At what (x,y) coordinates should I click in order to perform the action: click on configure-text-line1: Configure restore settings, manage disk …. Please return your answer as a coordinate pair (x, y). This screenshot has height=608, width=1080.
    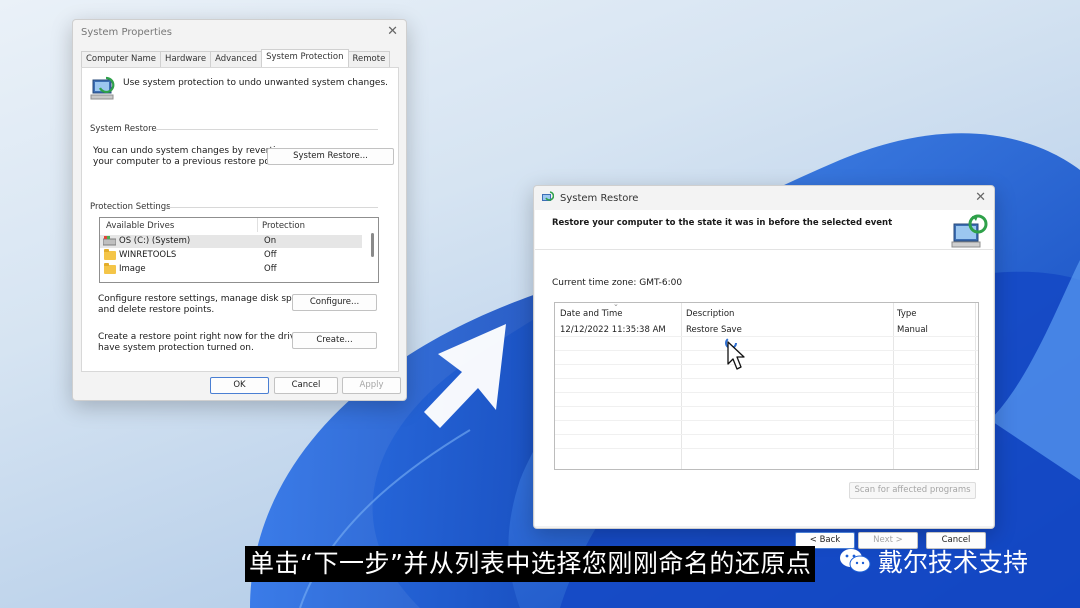
    Looking at the image, I should click on (204, 299).